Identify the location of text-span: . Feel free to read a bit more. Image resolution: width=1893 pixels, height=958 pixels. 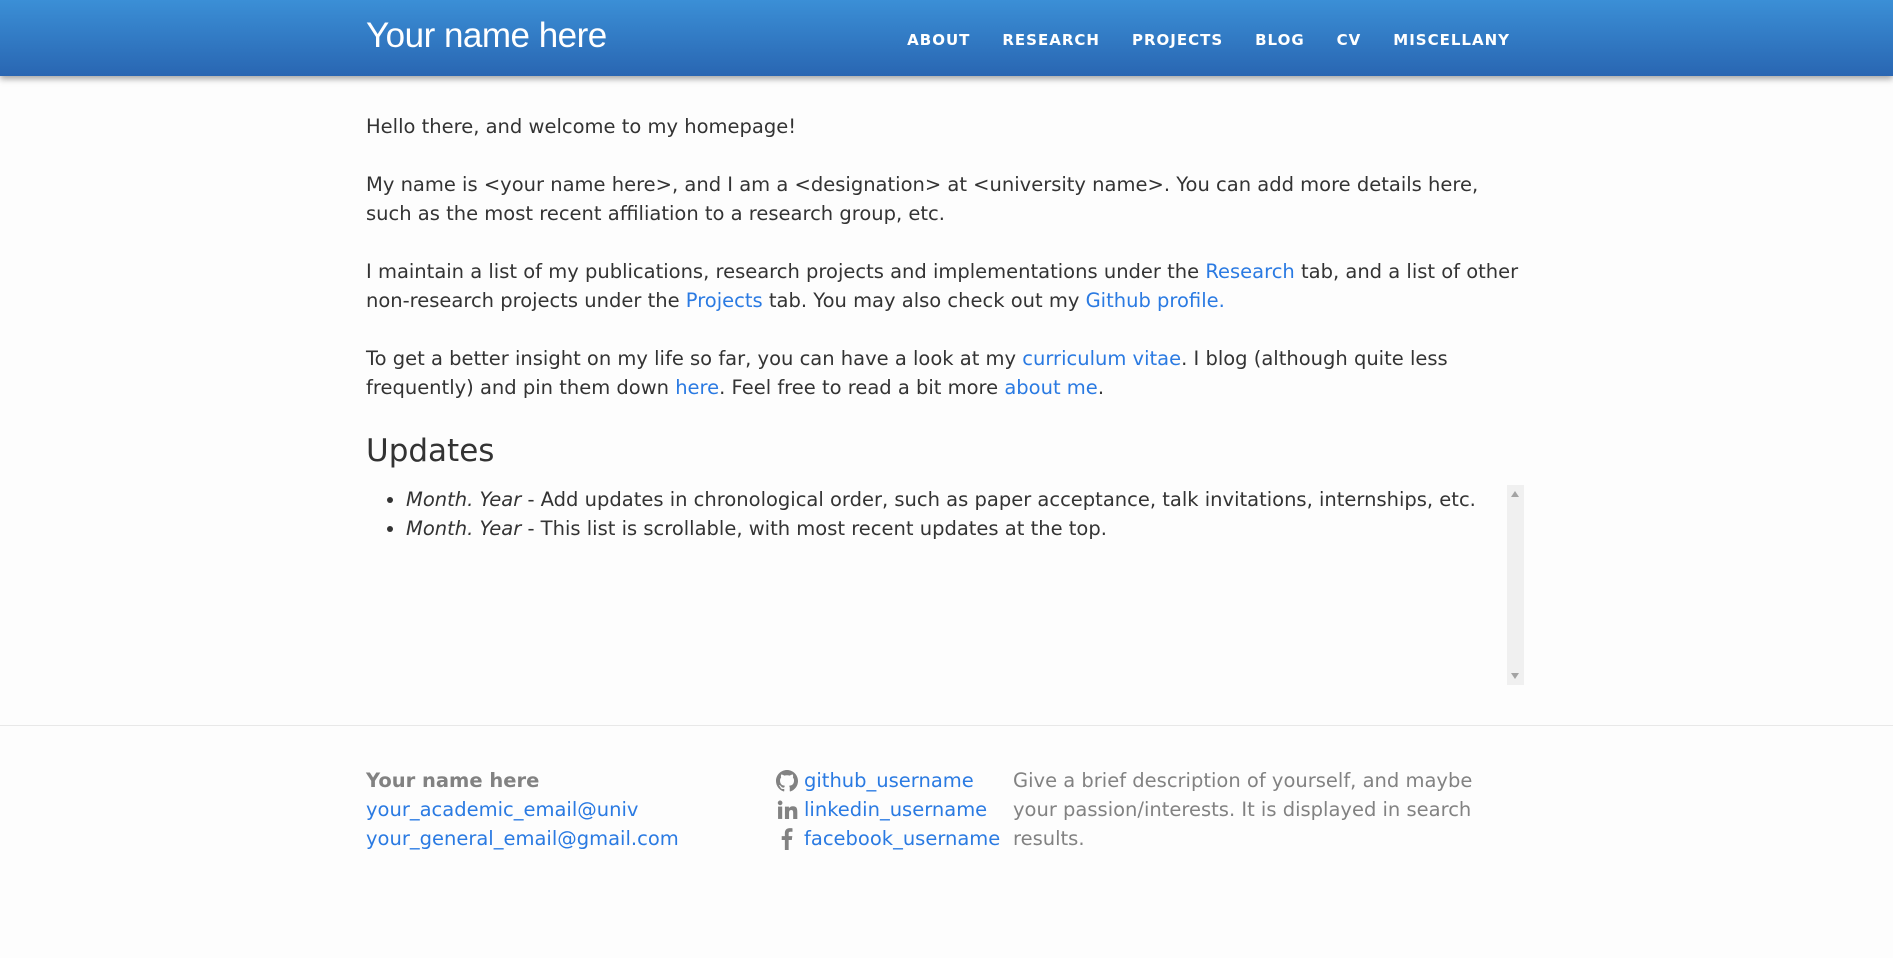
(862, 387).